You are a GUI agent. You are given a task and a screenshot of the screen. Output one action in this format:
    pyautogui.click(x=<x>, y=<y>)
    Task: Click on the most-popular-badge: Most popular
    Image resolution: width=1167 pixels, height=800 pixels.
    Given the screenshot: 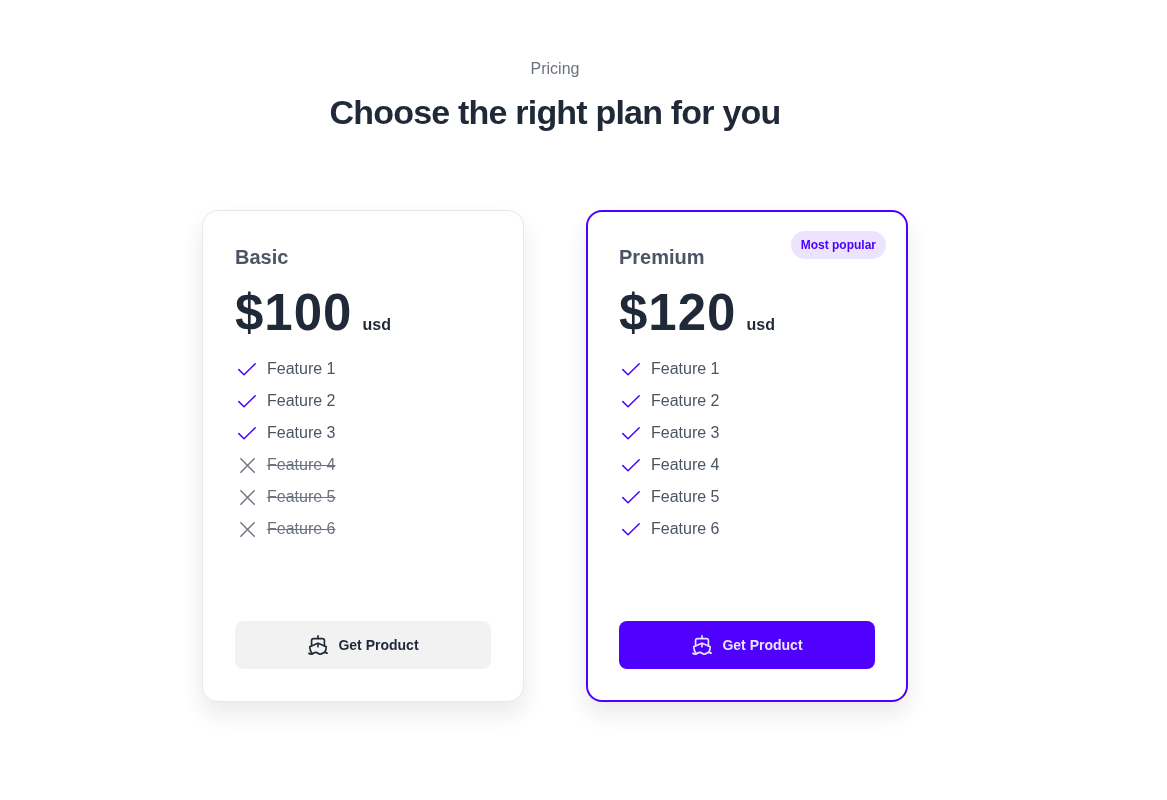 What is the action you would take?
    pyautogui.click(x=838, y=245)
    